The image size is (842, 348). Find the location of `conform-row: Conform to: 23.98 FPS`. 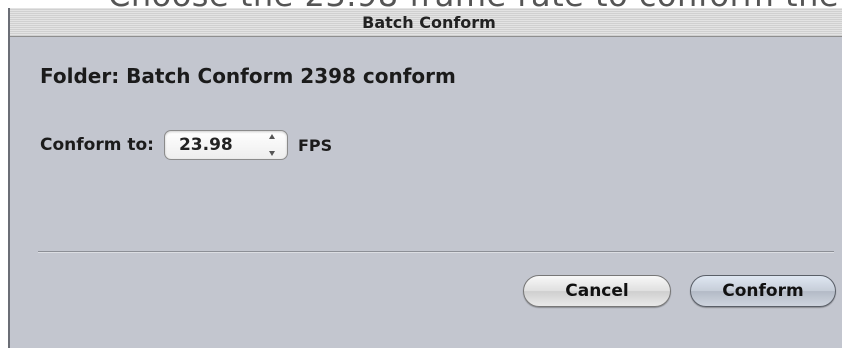

conform-row: Conform to: 23.98 FPS is located at coordinates (186, 145).